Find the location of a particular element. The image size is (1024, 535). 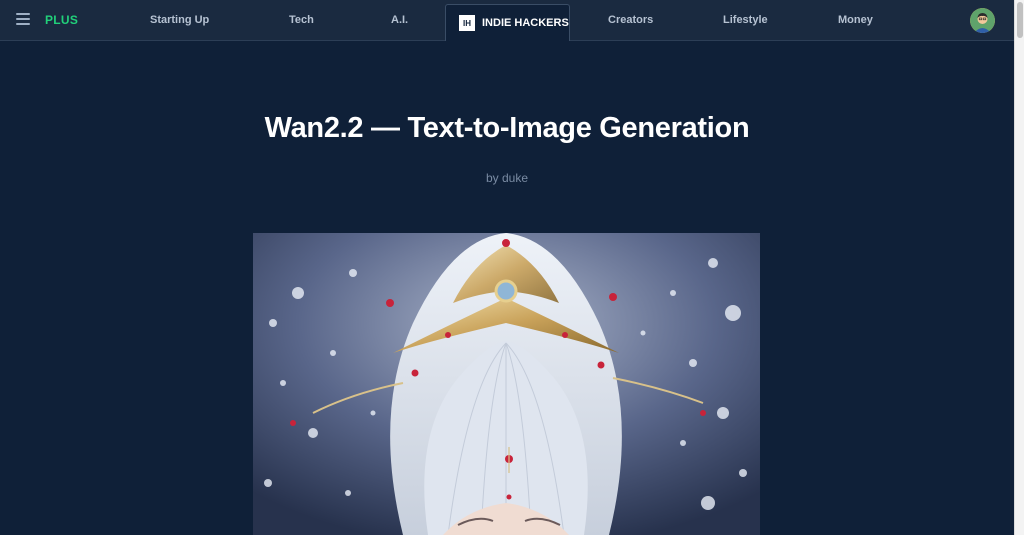

plus-link: PLUS is located at coordinates (61, 20).